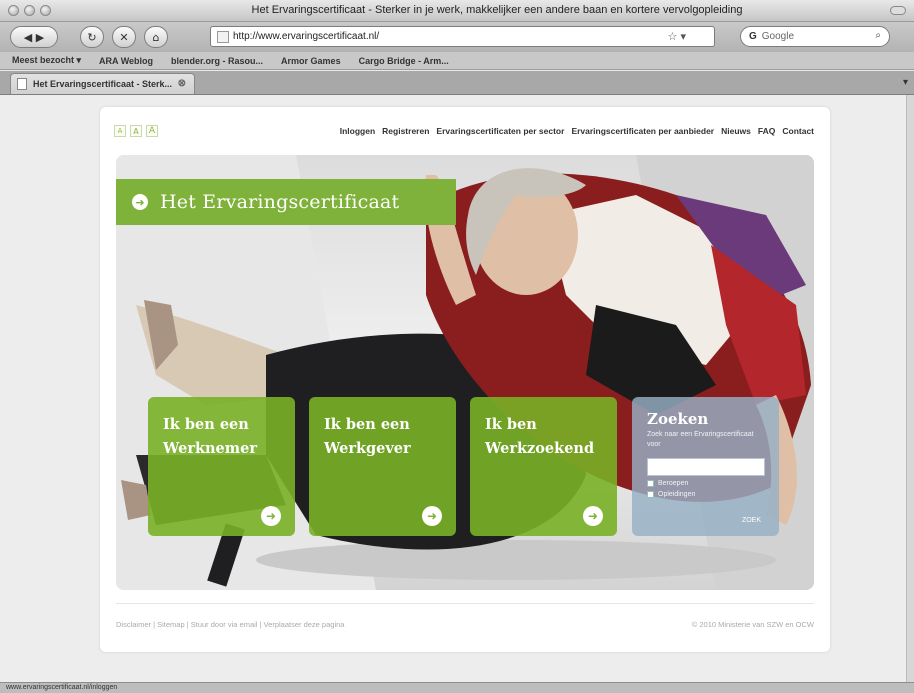  I want to click on footer-copyright: © 2010 Ministerie van SZW en OCW, so click(752, 624).